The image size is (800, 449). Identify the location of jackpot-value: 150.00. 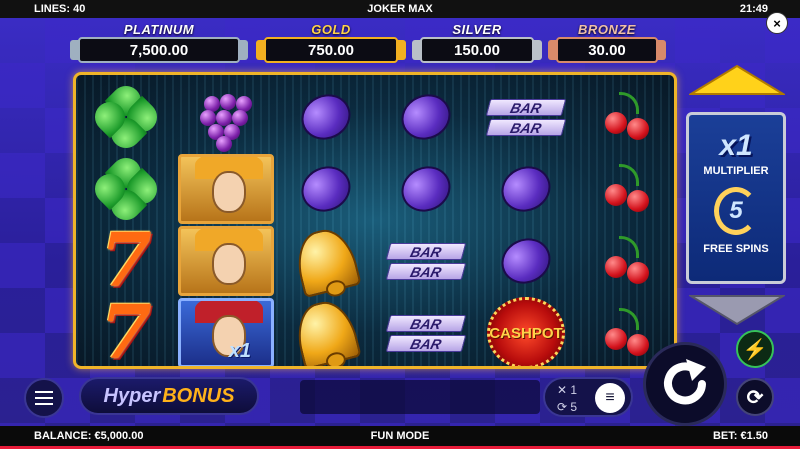
(477, 50).